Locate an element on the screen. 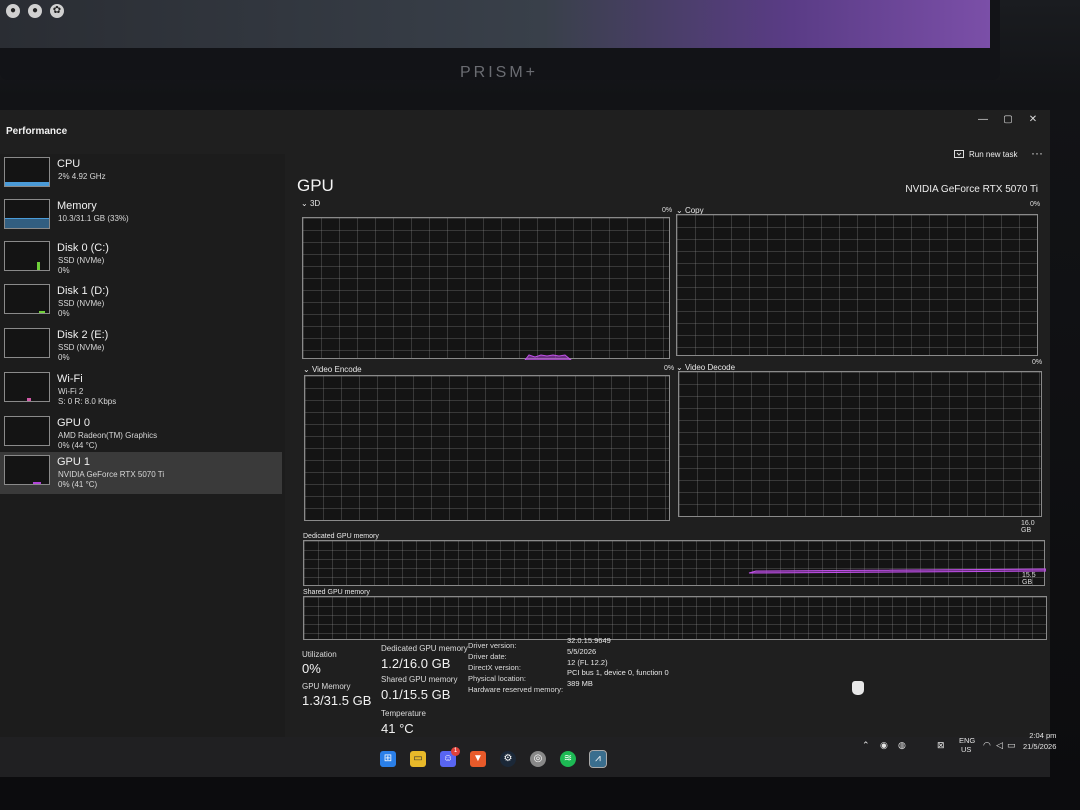 The width and height of the screenshot is (1080, 810). engine-copy-graph is located at coordinates (857, 285).